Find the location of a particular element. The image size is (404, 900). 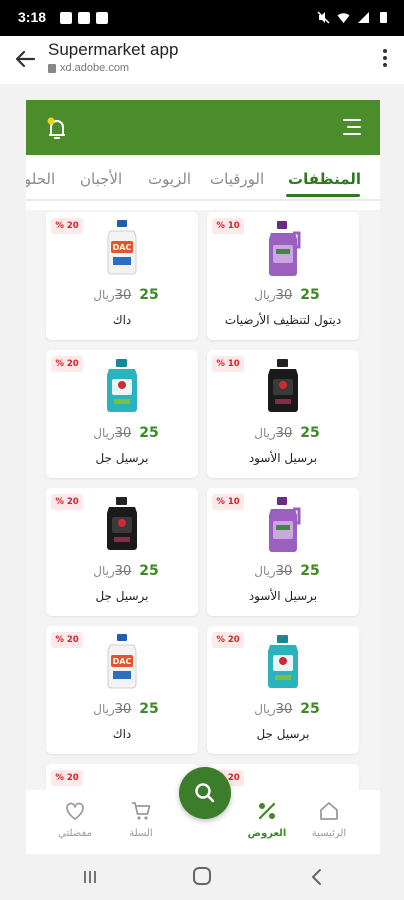

search-button is located at coordinates (205, 793).